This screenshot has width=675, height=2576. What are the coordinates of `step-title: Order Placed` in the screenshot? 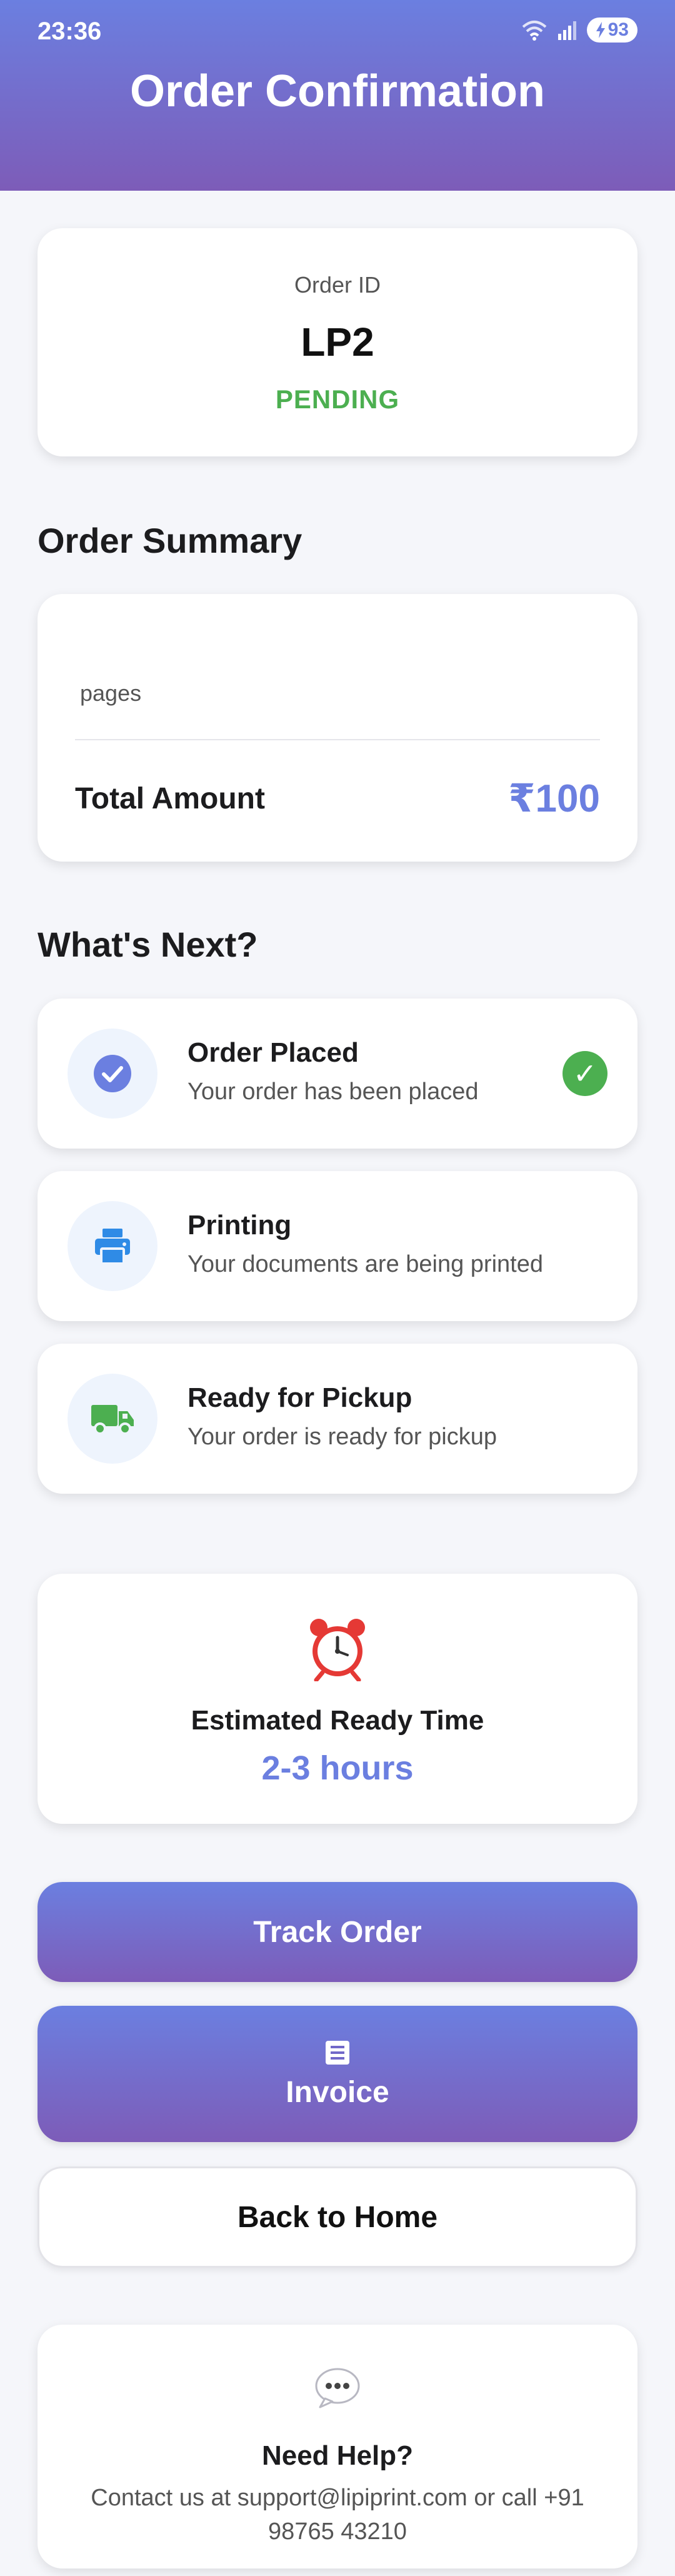 It's located at (273, 1052).